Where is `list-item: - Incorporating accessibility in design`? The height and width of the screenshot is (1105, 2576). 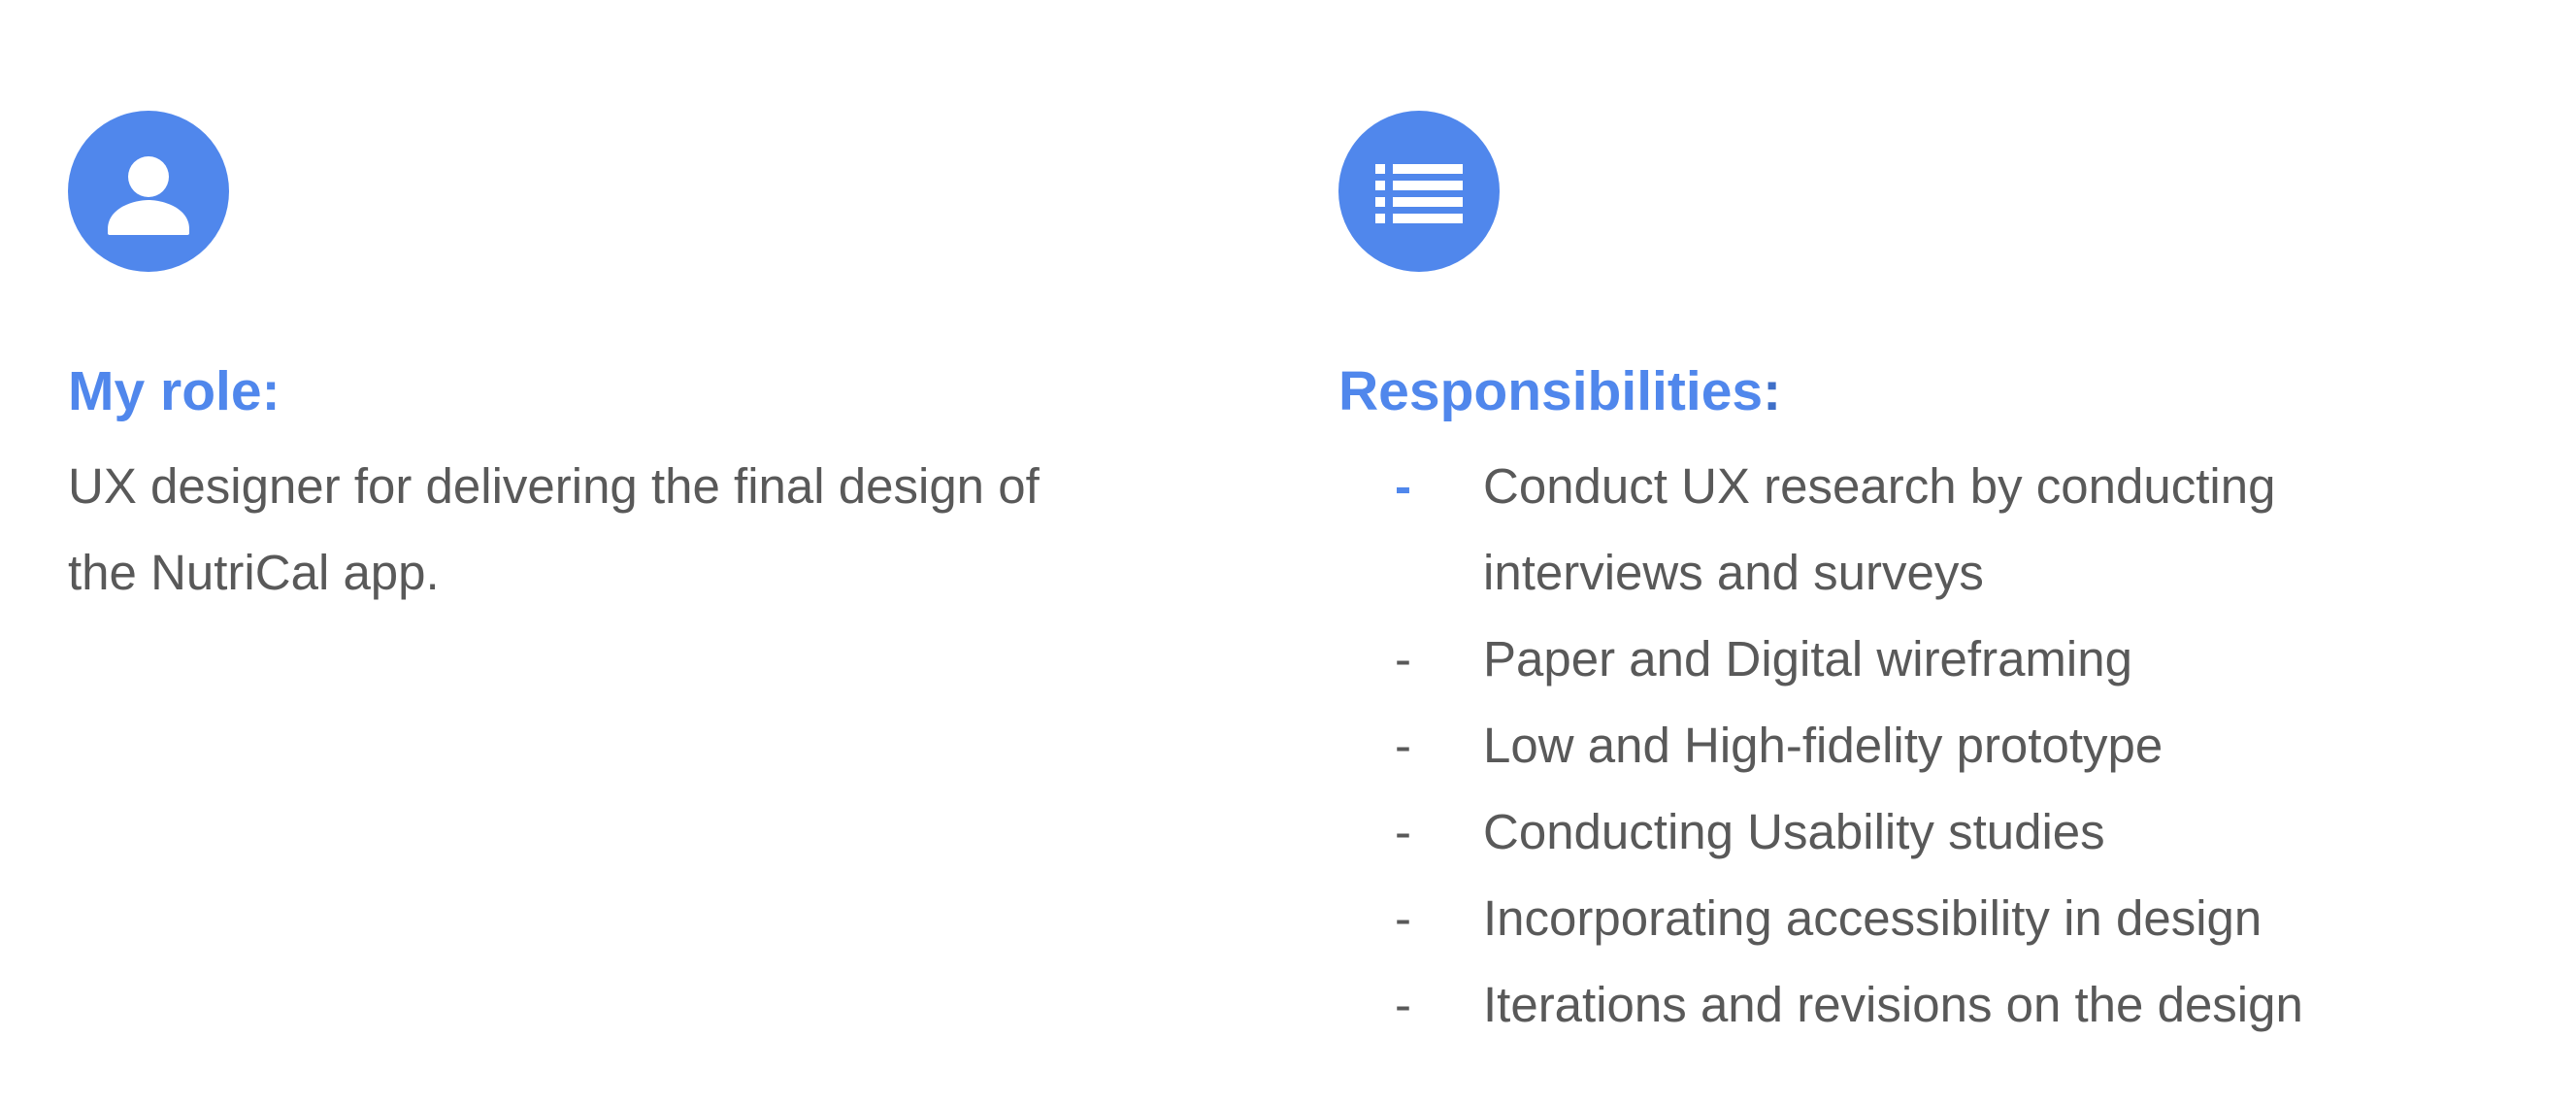
list-item: - Incorporating accessibility in design is located at coordinates (1945, 918).